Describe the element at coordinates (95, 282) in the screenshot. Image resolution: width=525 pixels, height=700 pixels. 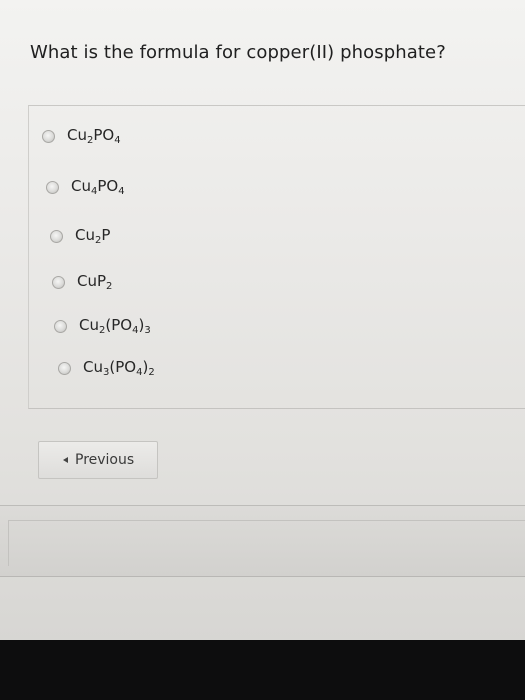
I see `option-label: CuP2` at that location.